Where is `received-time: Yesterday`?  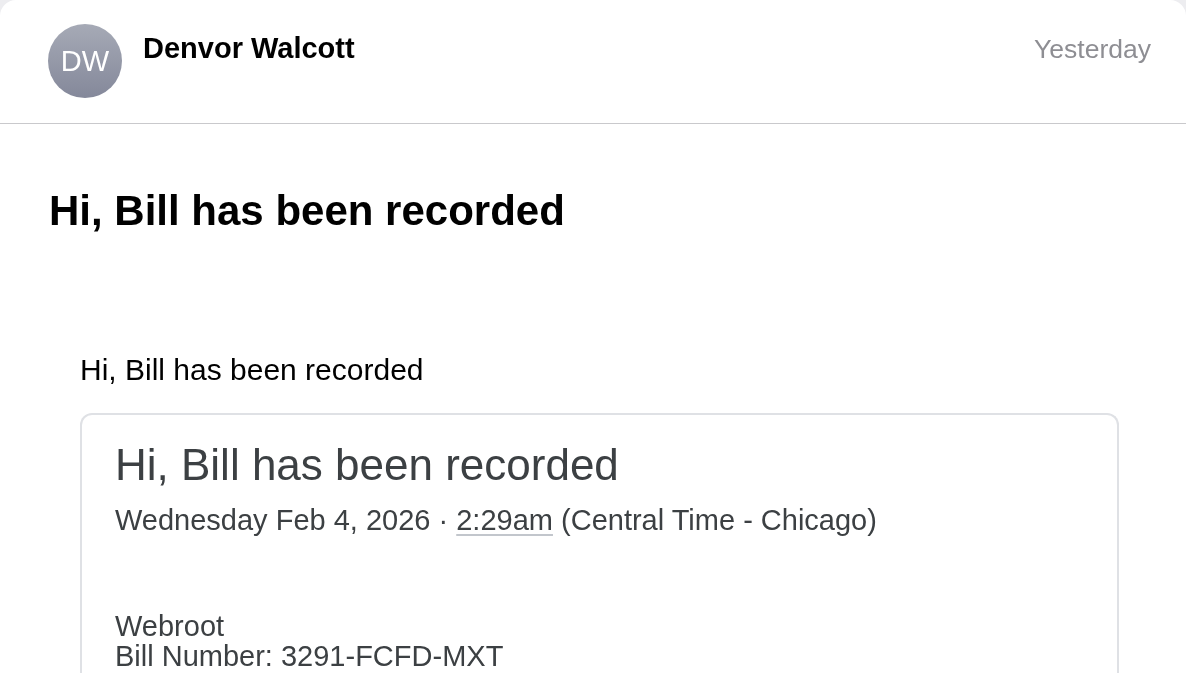
received-time: Yesterday is located at coordinates (1092, 49).